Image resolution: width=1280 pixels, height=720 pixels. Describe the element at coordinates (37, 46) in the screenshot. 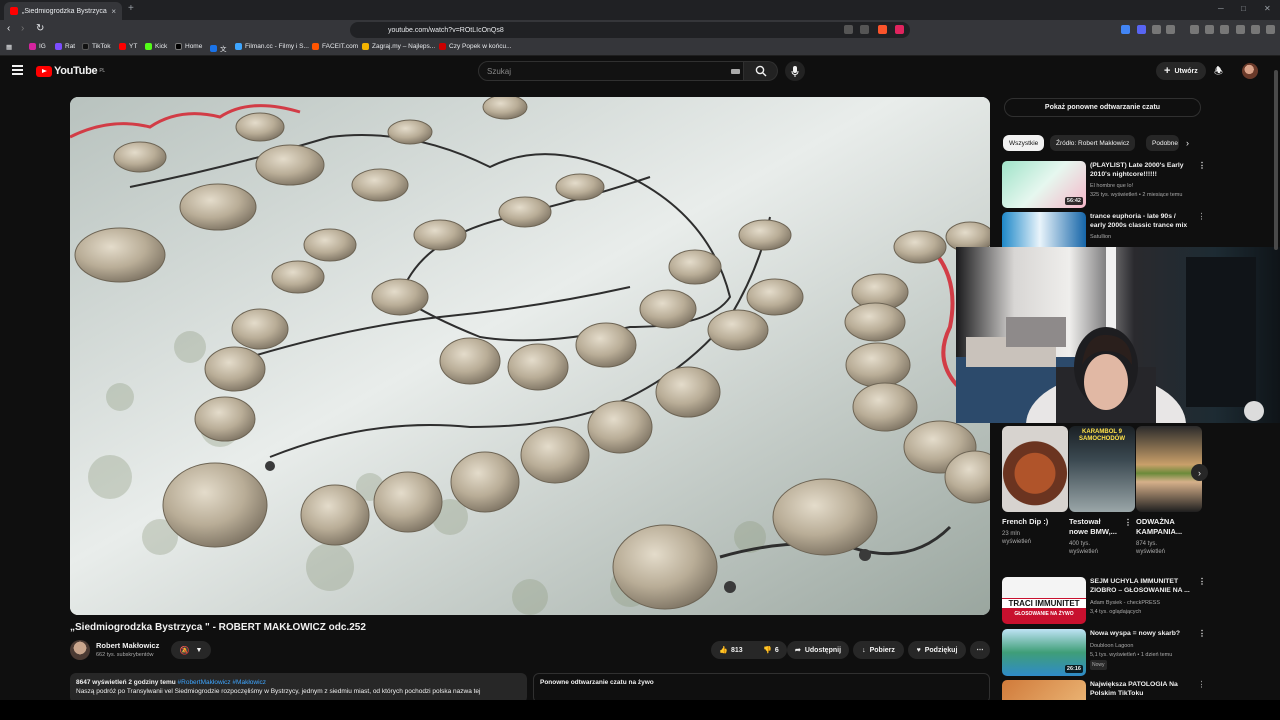

I see `bookmark-item: IG` at that location.